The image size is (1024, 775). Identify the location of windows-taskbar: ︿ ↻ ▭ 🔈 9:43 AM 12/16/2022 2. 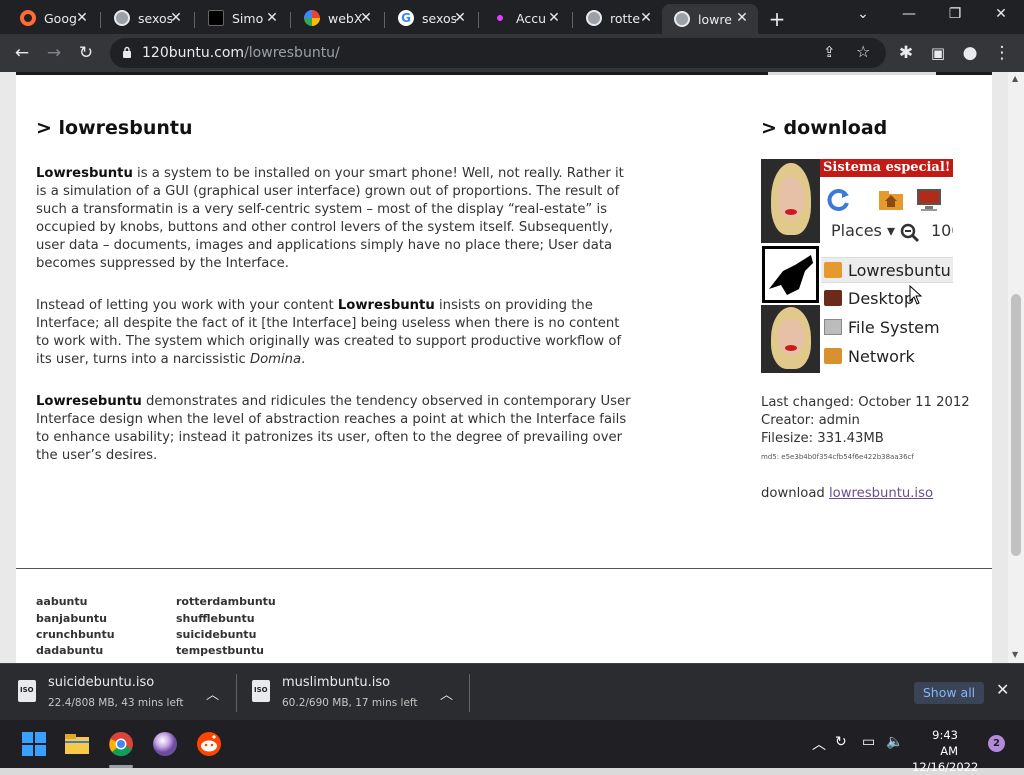
(512, 747).